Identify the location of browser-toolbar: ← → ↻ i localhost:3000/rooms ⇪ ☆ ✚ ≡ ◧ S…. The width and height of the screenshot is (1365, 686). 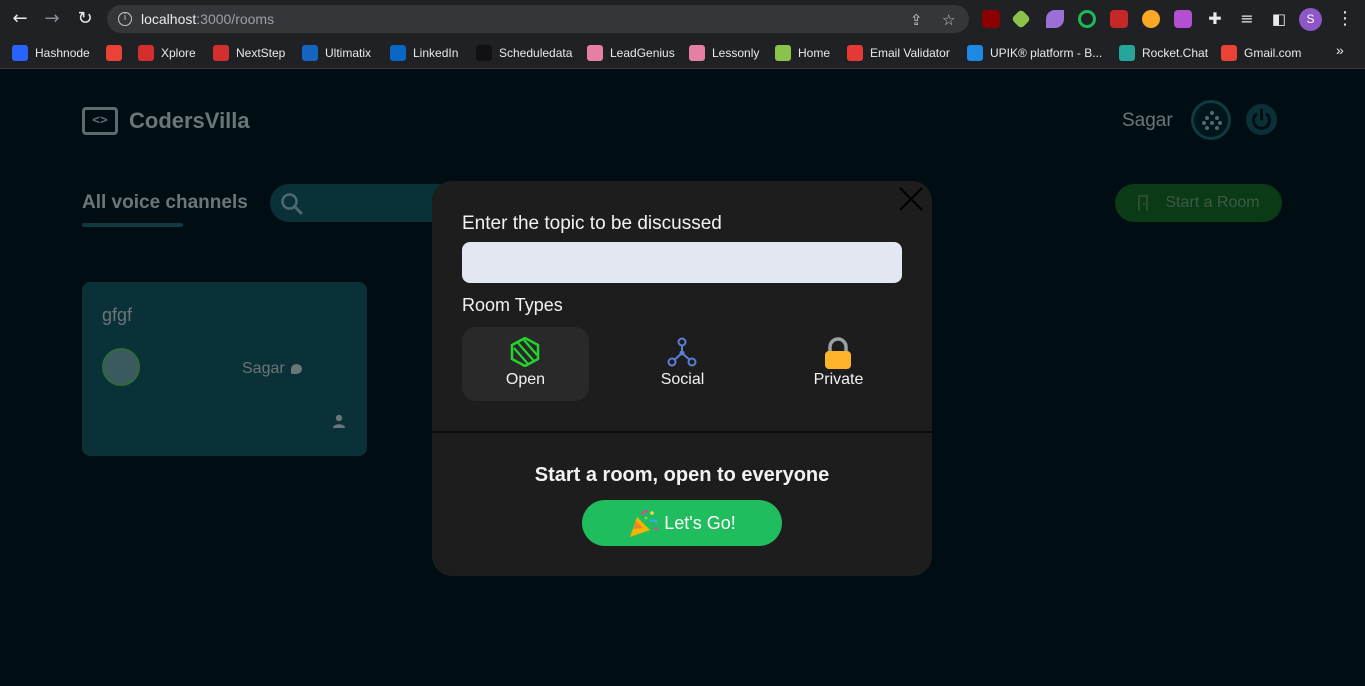
(682, 19).